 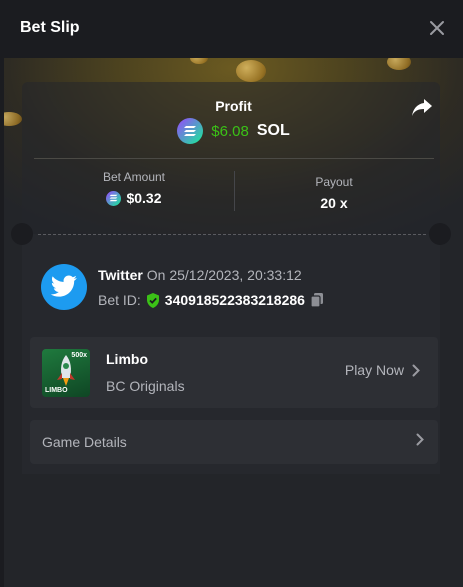 I want to click on bet-amount-label: Bet Amount, so click(x=134, y=177).